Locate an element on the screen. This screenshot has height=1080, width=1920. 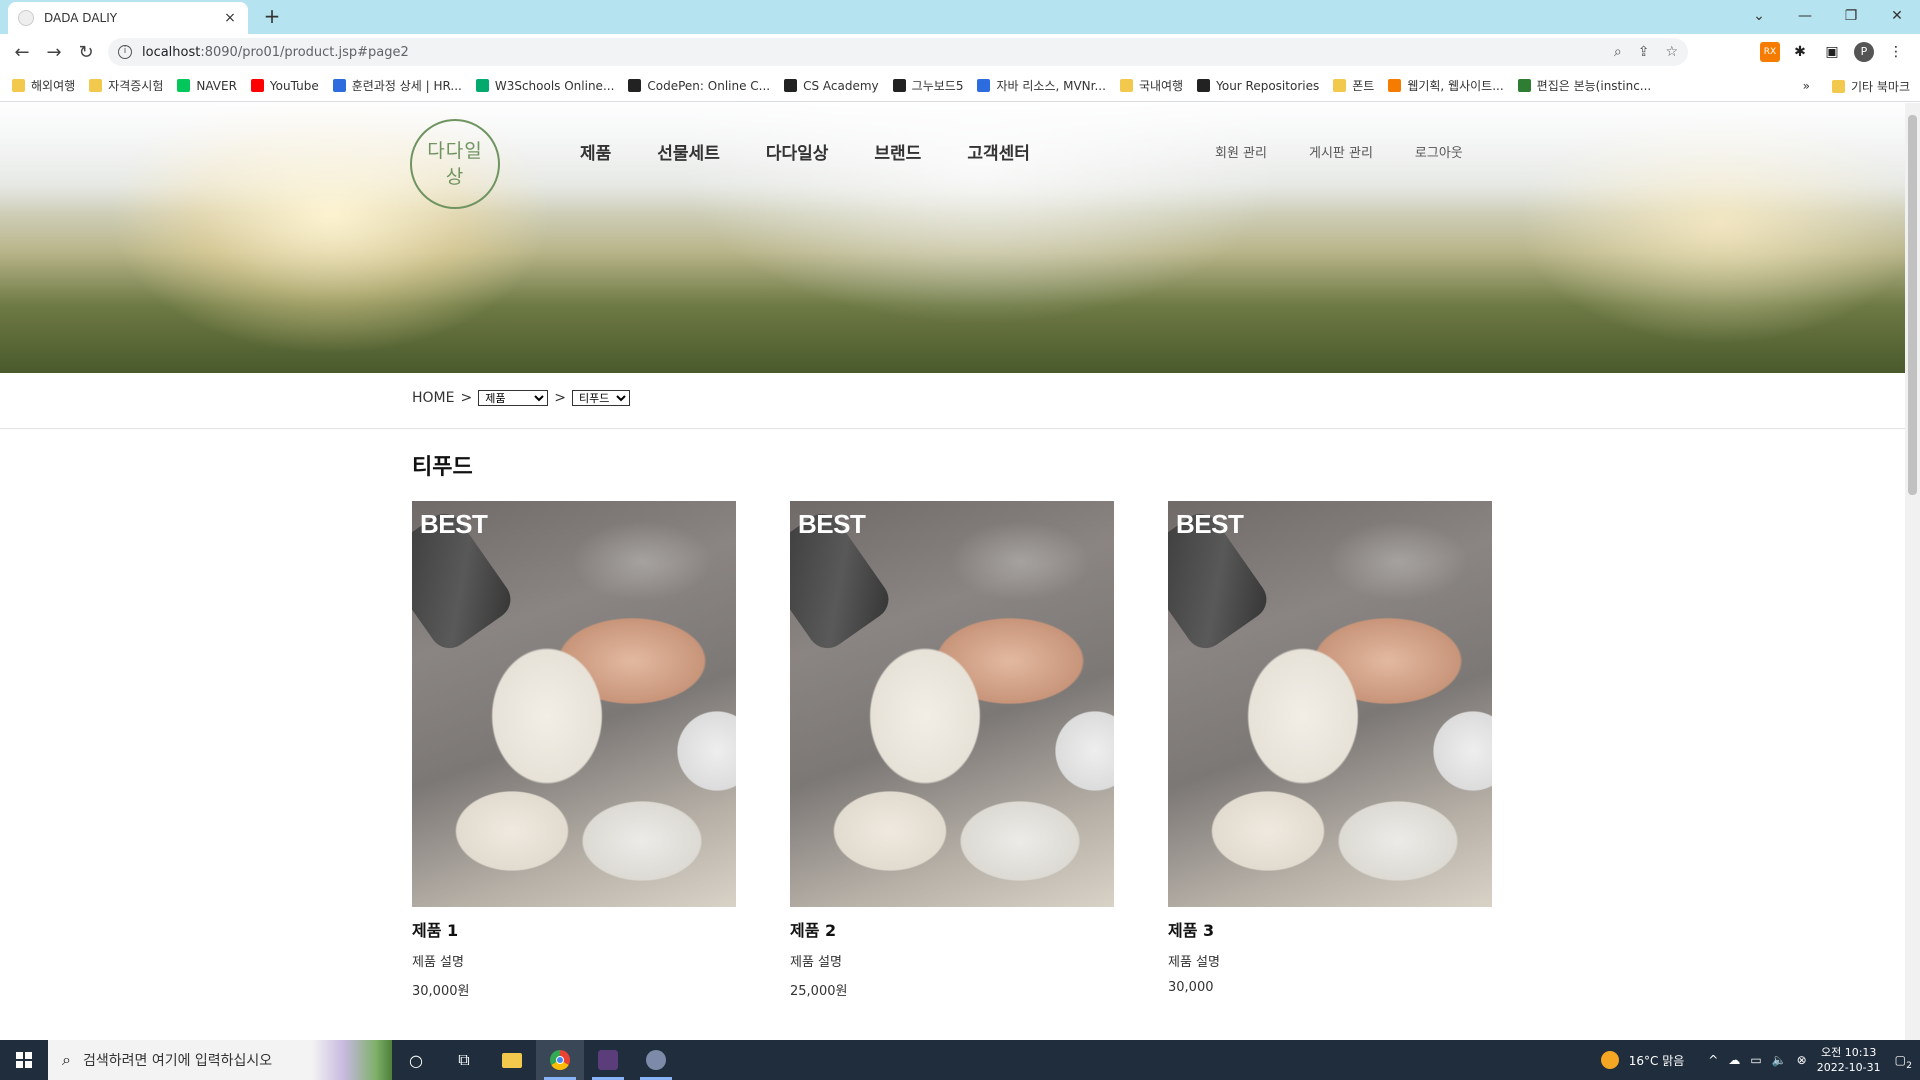
tab-close-icon: × is located at coordinates (230, 18).